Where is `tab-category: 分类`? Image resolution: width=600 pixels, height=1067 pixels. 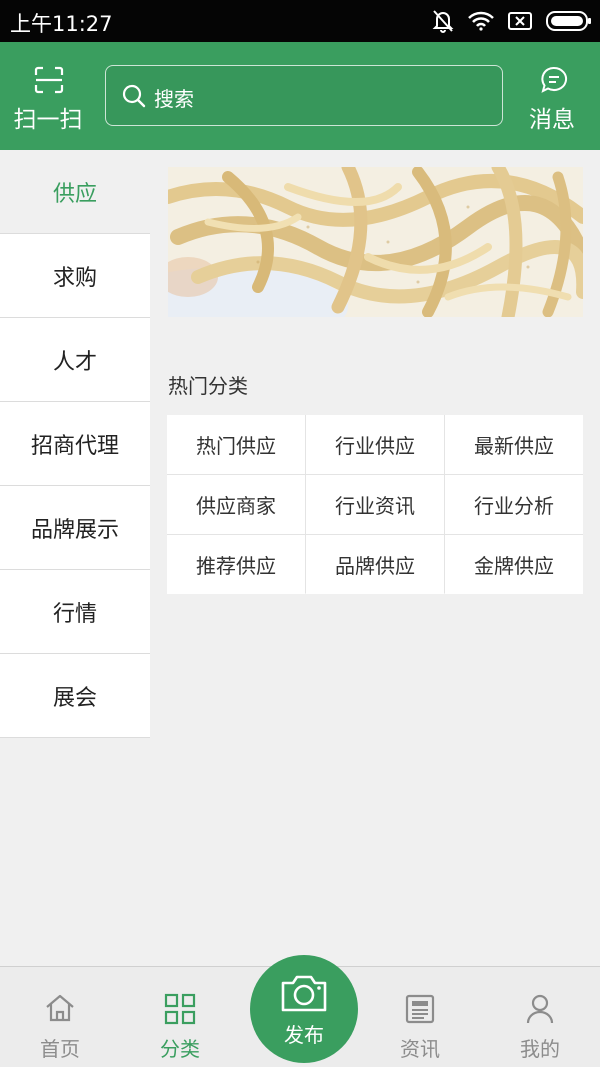
tab-category: 分类 is located at coordinates (180, 1017).